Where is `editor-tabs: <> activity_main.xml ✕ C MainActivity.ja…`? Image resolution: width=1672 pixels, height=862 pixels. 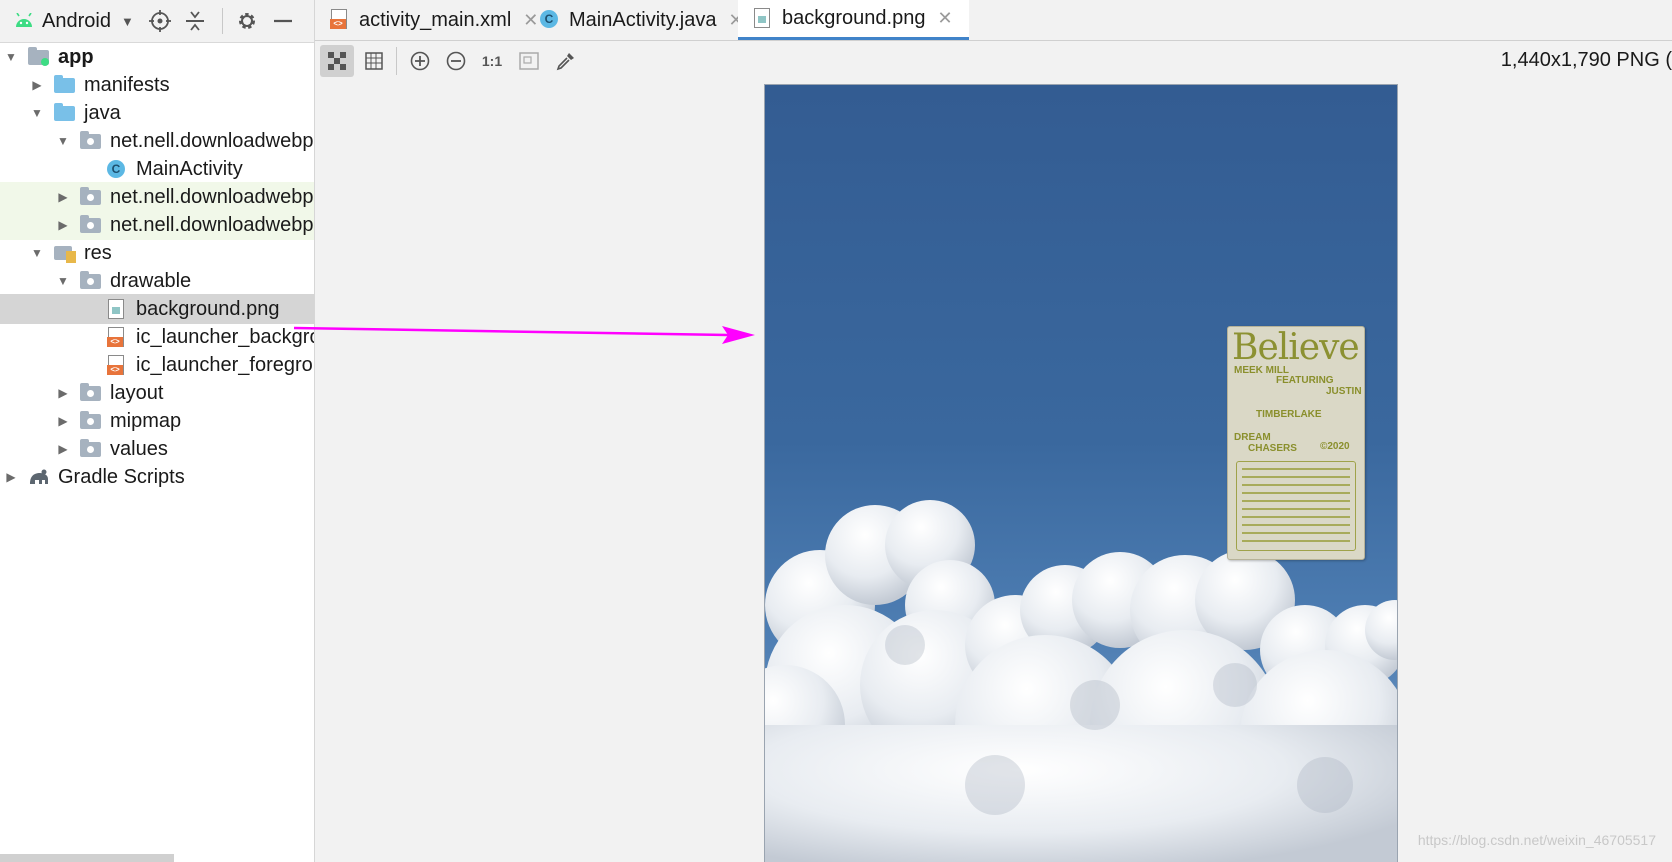
editor-tabs: <> activity_main.xml ✕ C MainActivity.ja… is located at coordinates (993, 20).